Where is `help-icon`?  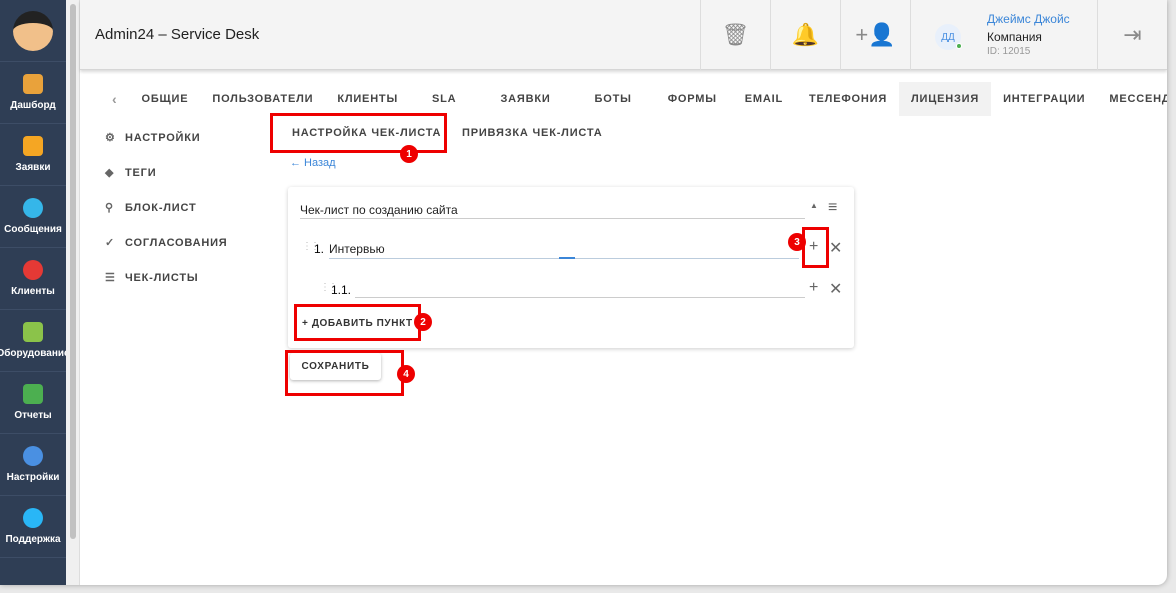 help-icon is located at coordinates (33, 518).